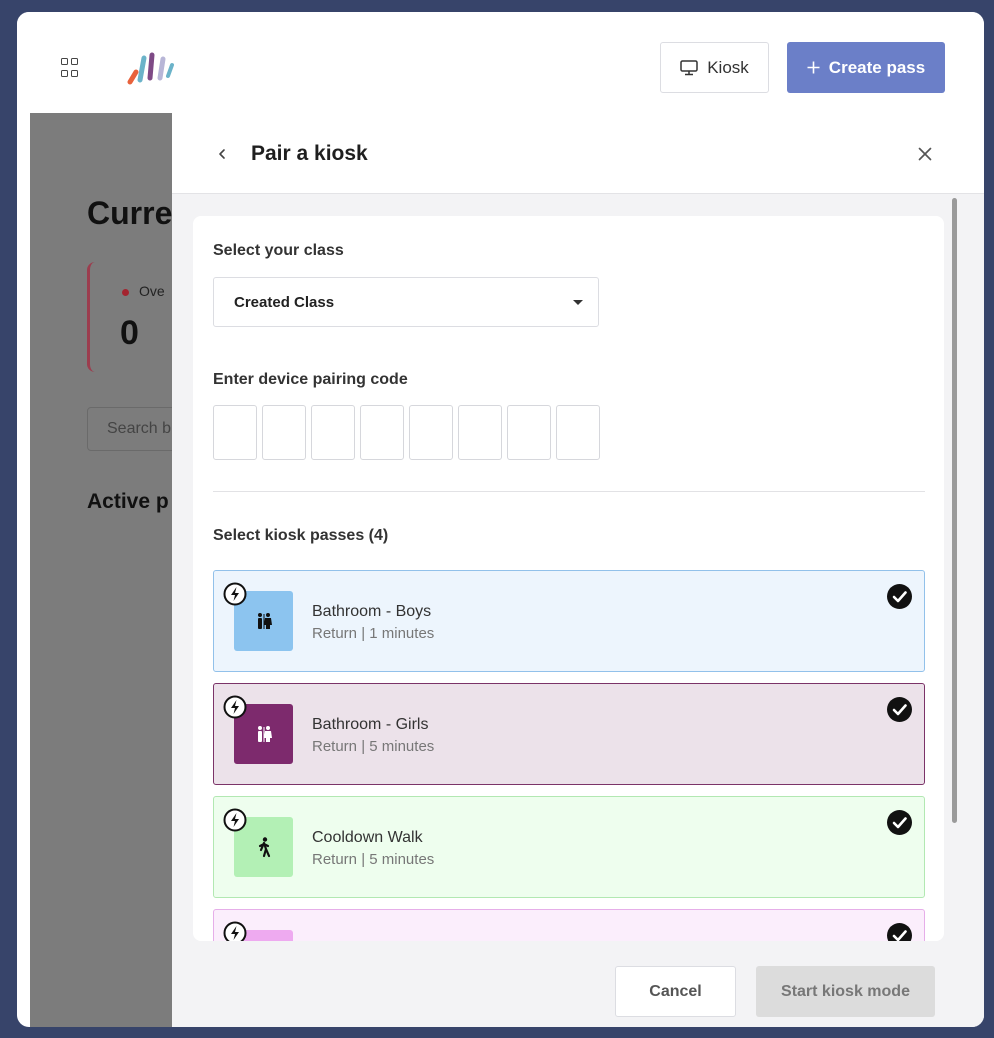  Describe the element at coordinates (569, 925) in the screenshot. I see `kiosk-pass-card` at that location.